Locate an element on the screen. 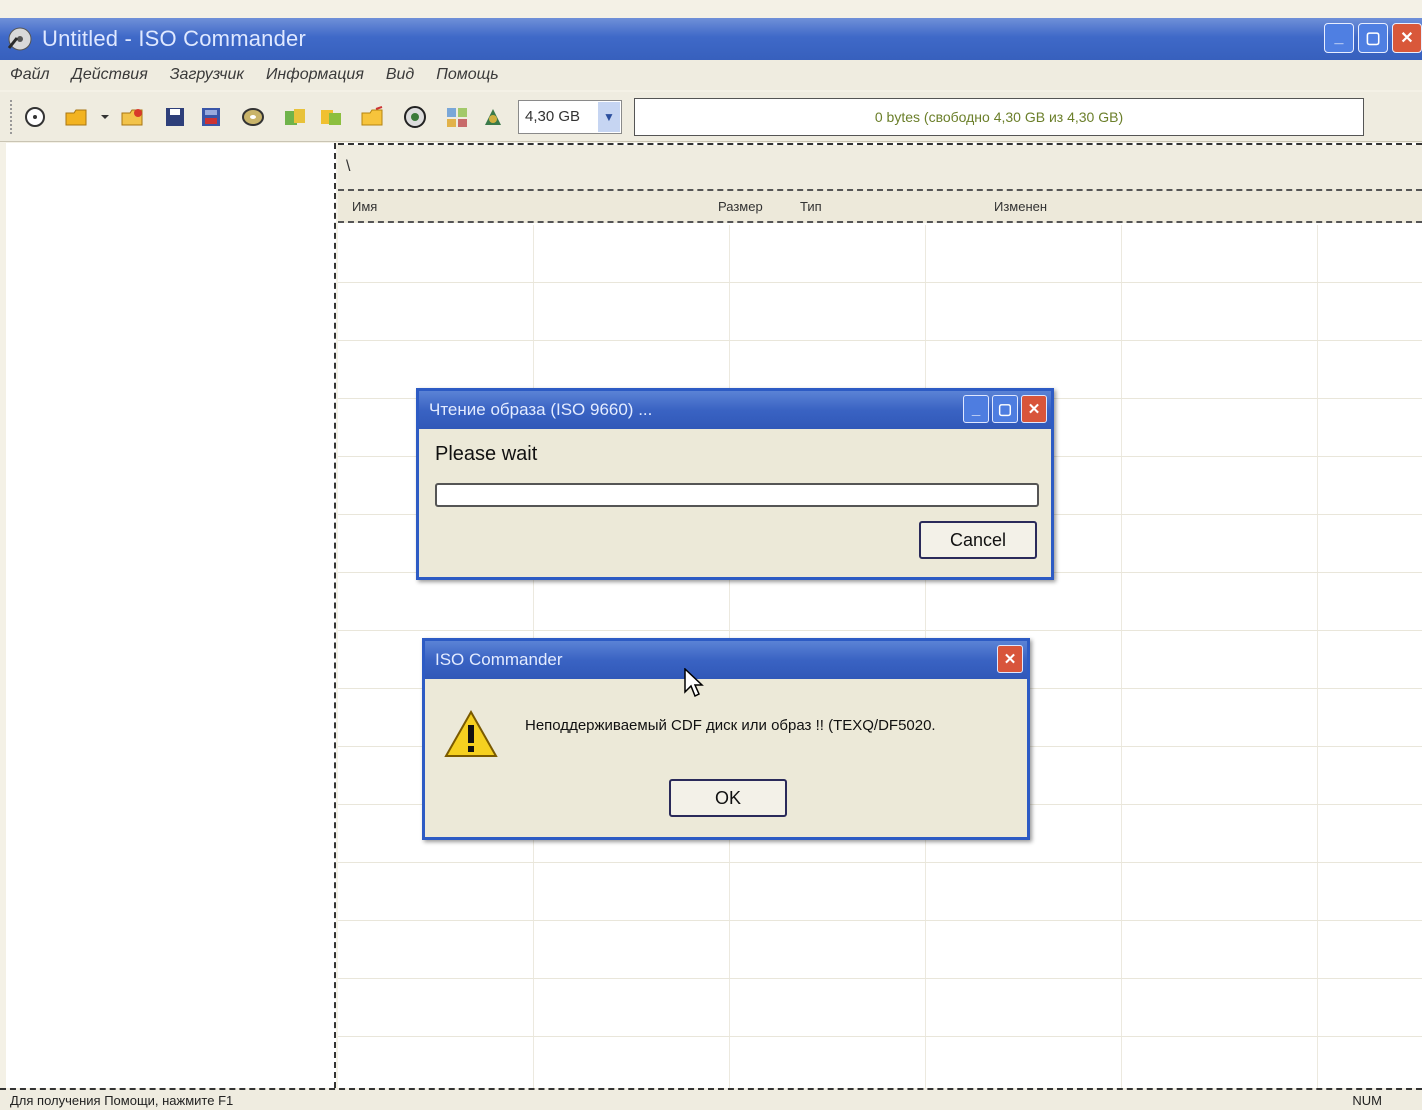 Image resolution: width=1422 pixels, height=1110 pixels. burn-icon is located at coordinates (415, 117).